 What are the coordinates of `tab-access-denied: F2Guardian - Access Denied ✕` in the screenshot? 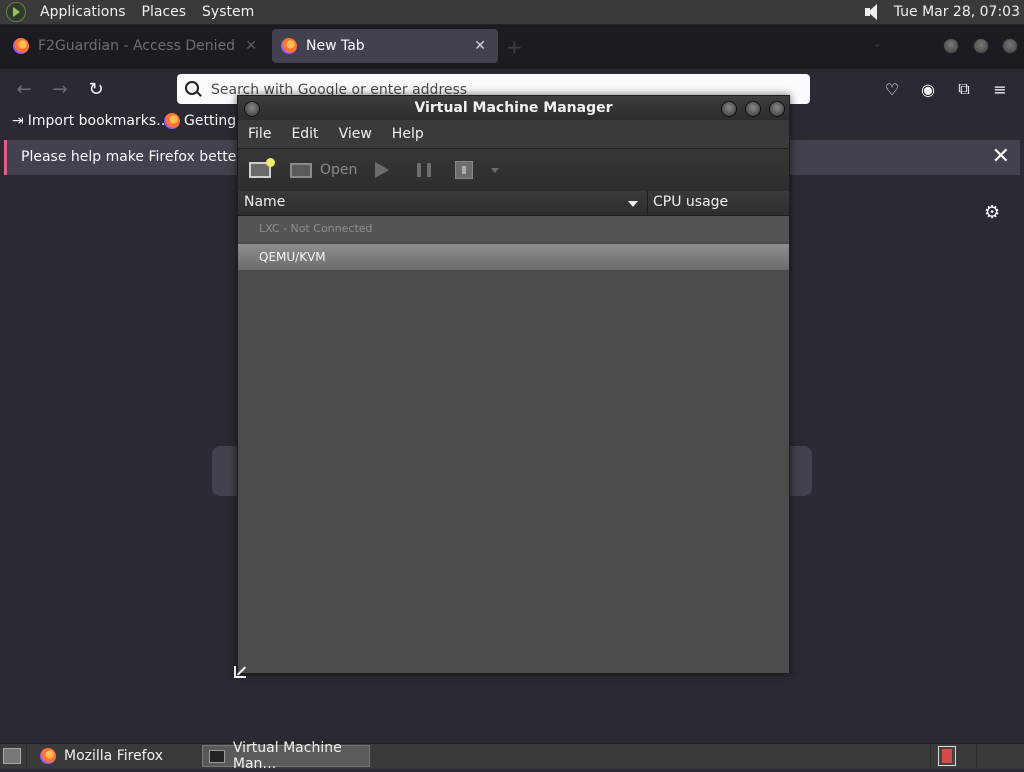 It's located at (136, 46).